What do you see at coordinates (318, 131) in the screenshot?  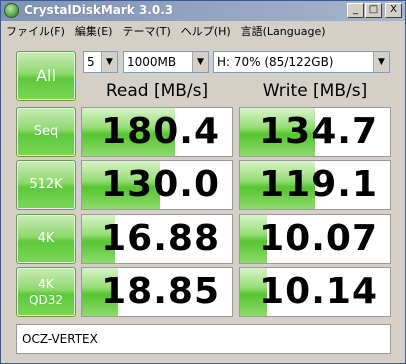 I see `result-value: 134.7` at bounding box center [318, 131].